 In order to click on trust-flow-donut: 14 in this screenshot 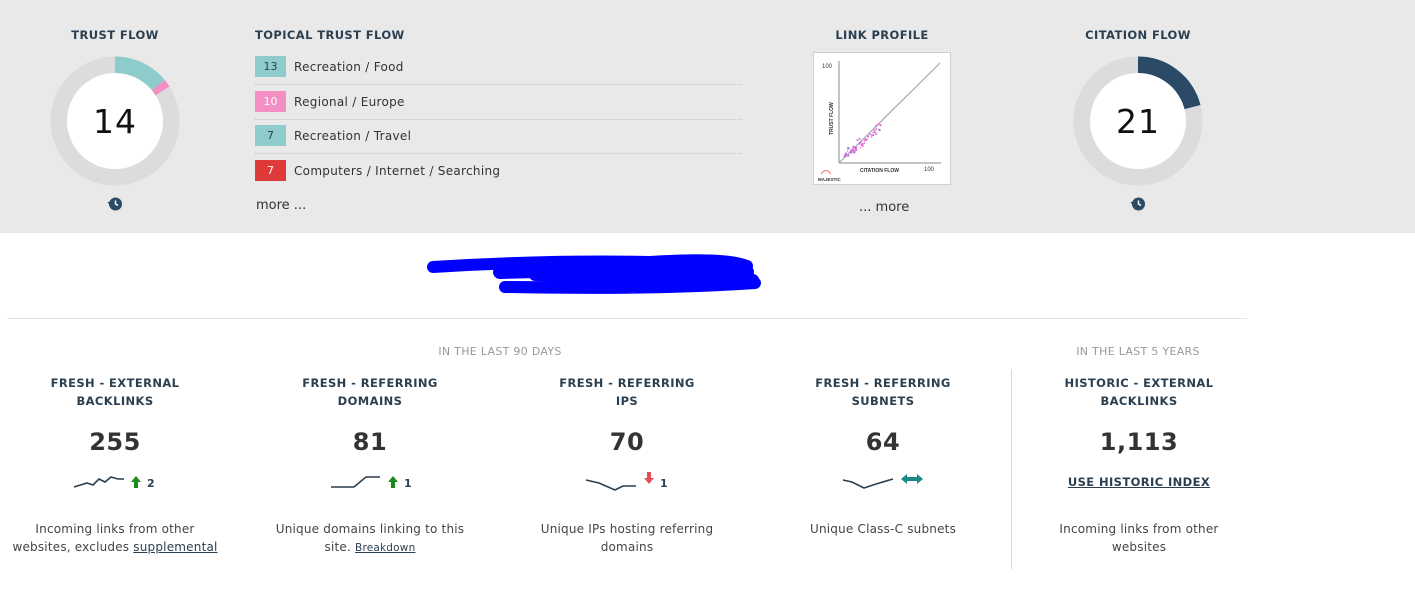, I will do `click(115, 121)`.